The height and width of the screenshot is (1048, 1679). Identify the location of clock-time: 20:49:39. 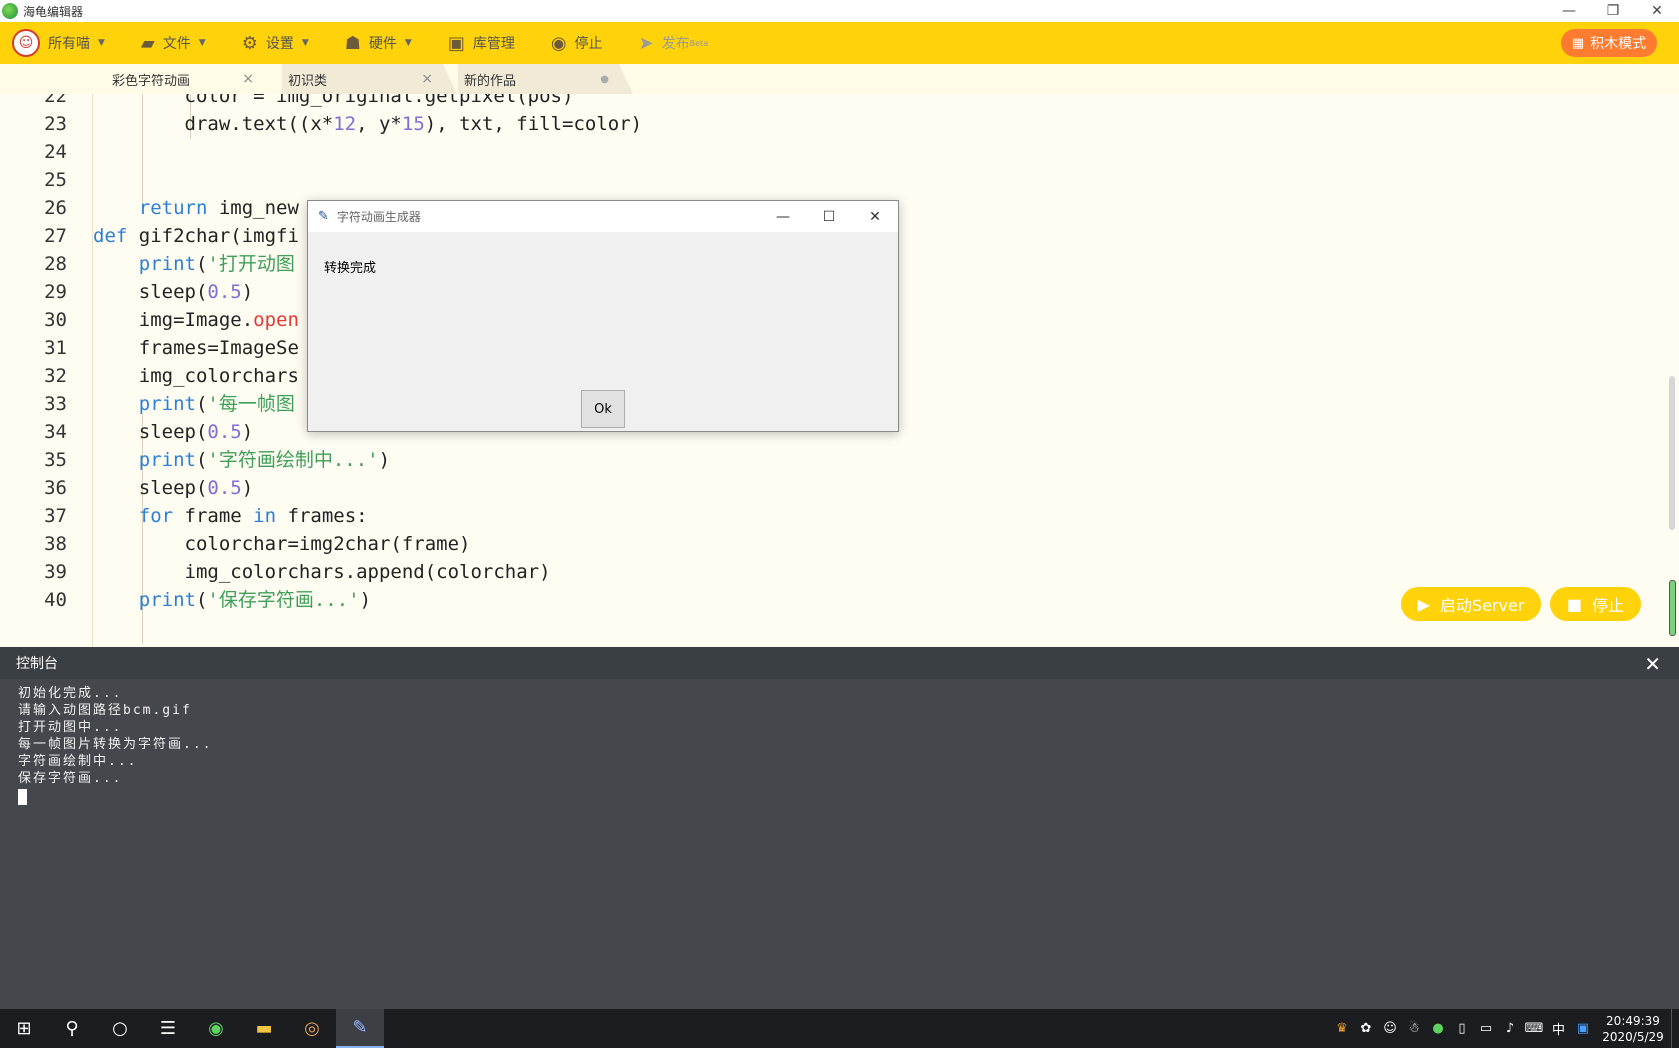
(1633, 1020).